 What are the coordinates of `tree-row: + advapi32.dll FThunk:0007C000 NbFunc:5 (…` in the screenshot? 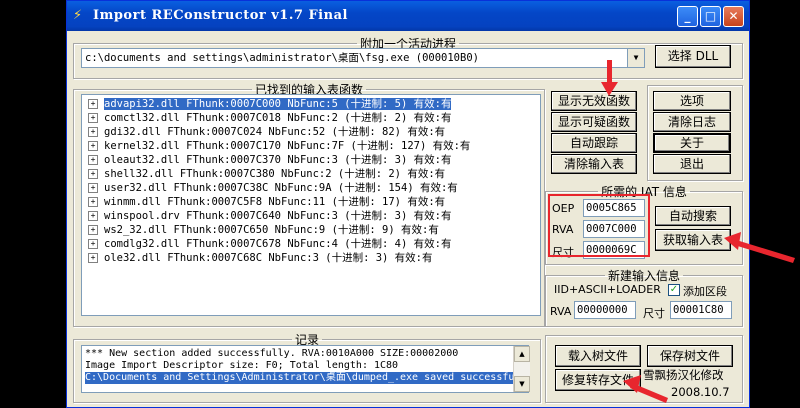 It's located at (270, 104).